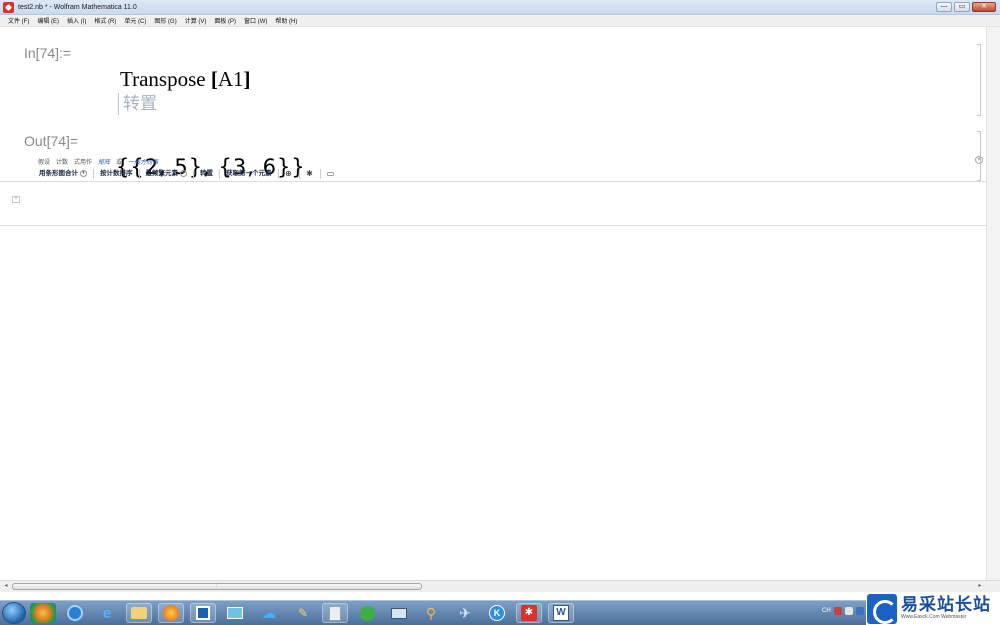 The image size is (1000, 625). Describe the element at coordinates (979, 80) in the screenshot. I see `input-cell-bracket` at that location.